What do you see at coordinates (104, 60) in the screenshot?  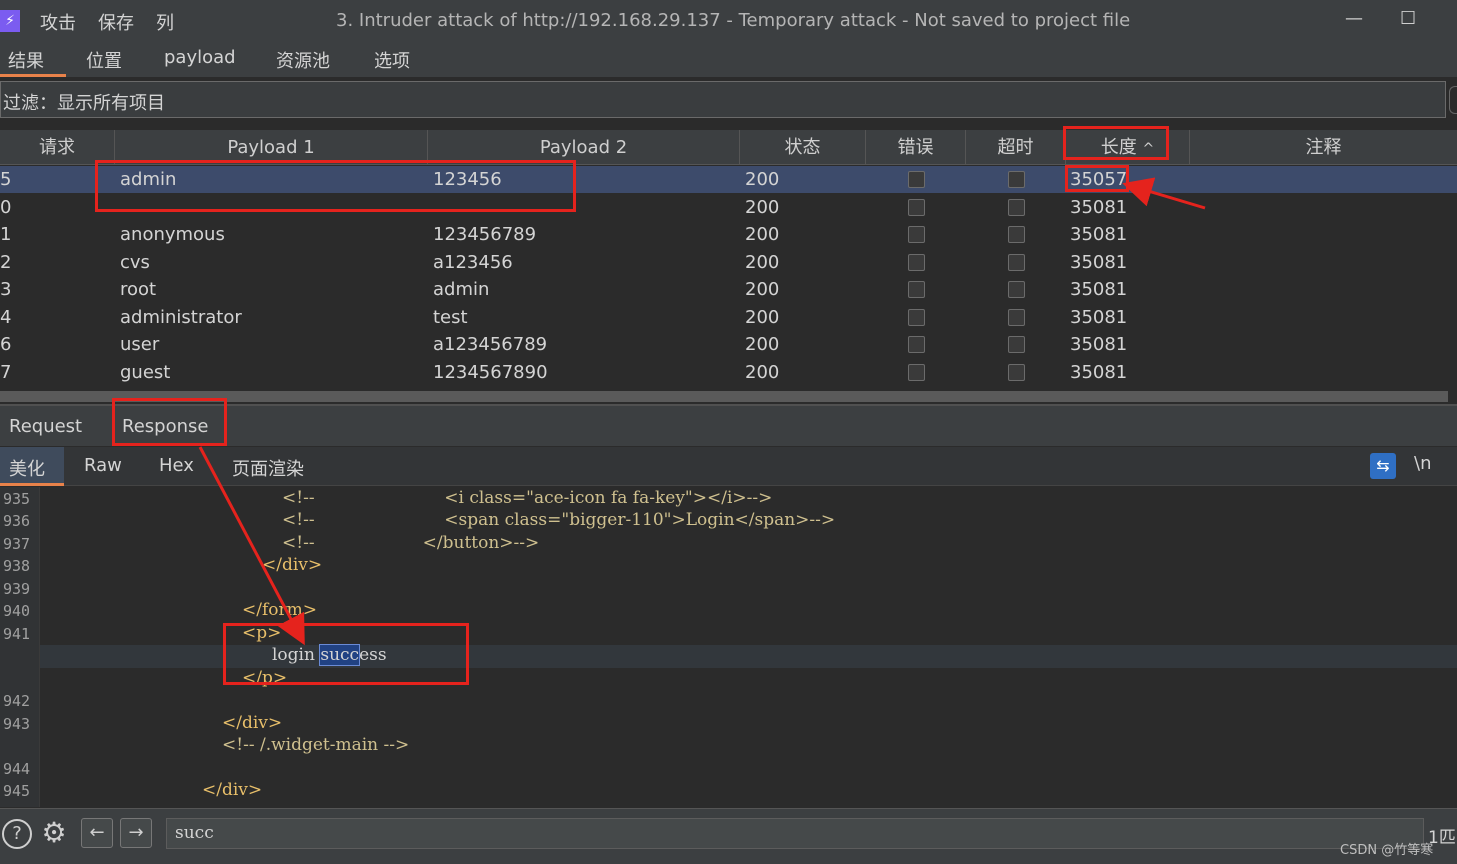 I see `tab-positions: 位置` at bounding box center [104, 60].